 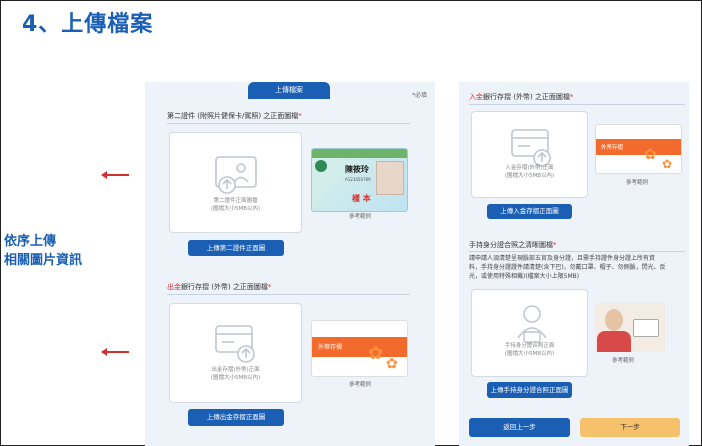 What do you see at coordinates (390, 178) in the screenshot?
I see `sample-card-photo` at bounding box center [390, 178].